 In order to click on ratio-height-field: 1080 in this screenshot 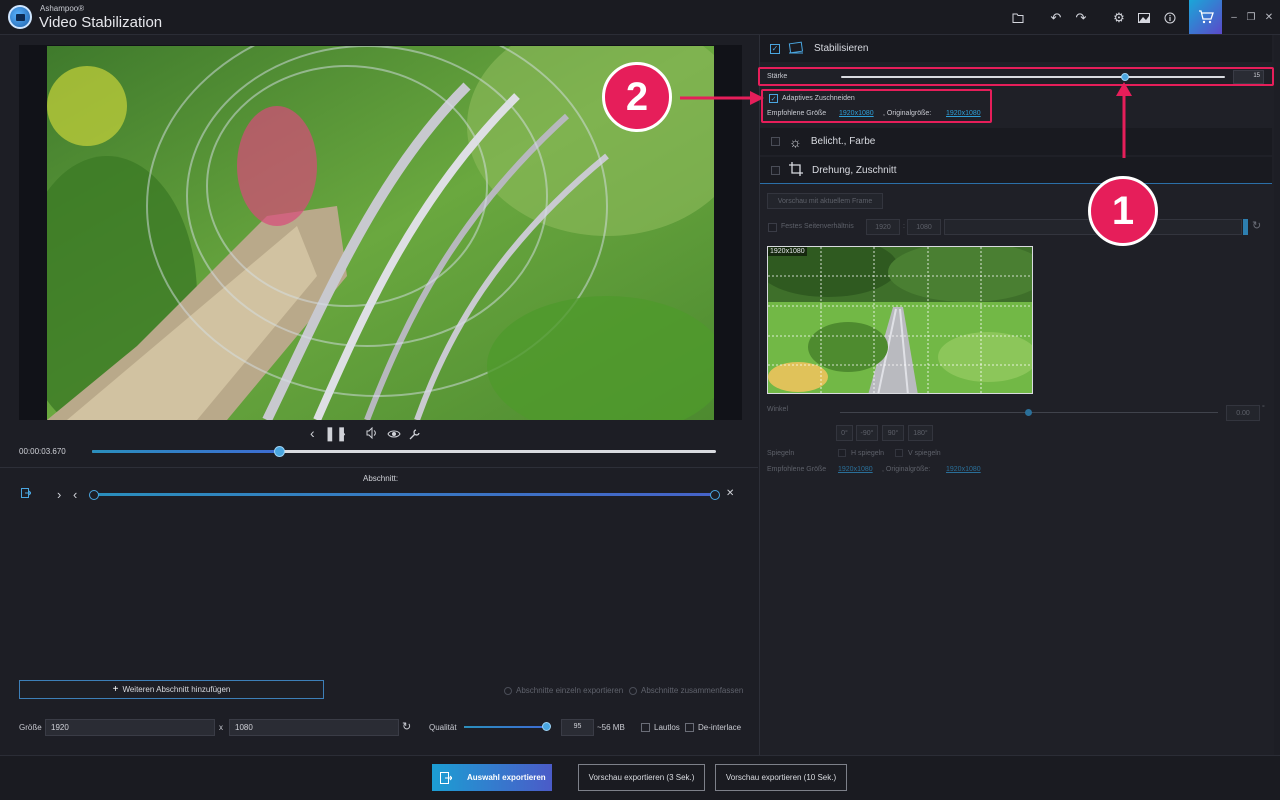, I will do `click(924, 227)`.